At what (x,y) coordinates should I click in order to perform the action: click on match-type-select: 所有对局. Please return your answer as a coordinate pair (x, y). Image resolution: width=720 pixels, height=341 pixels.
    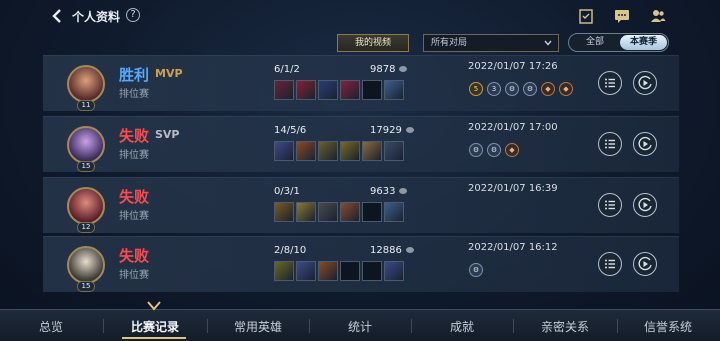
    Looking at the image, I should click on (491, 43).